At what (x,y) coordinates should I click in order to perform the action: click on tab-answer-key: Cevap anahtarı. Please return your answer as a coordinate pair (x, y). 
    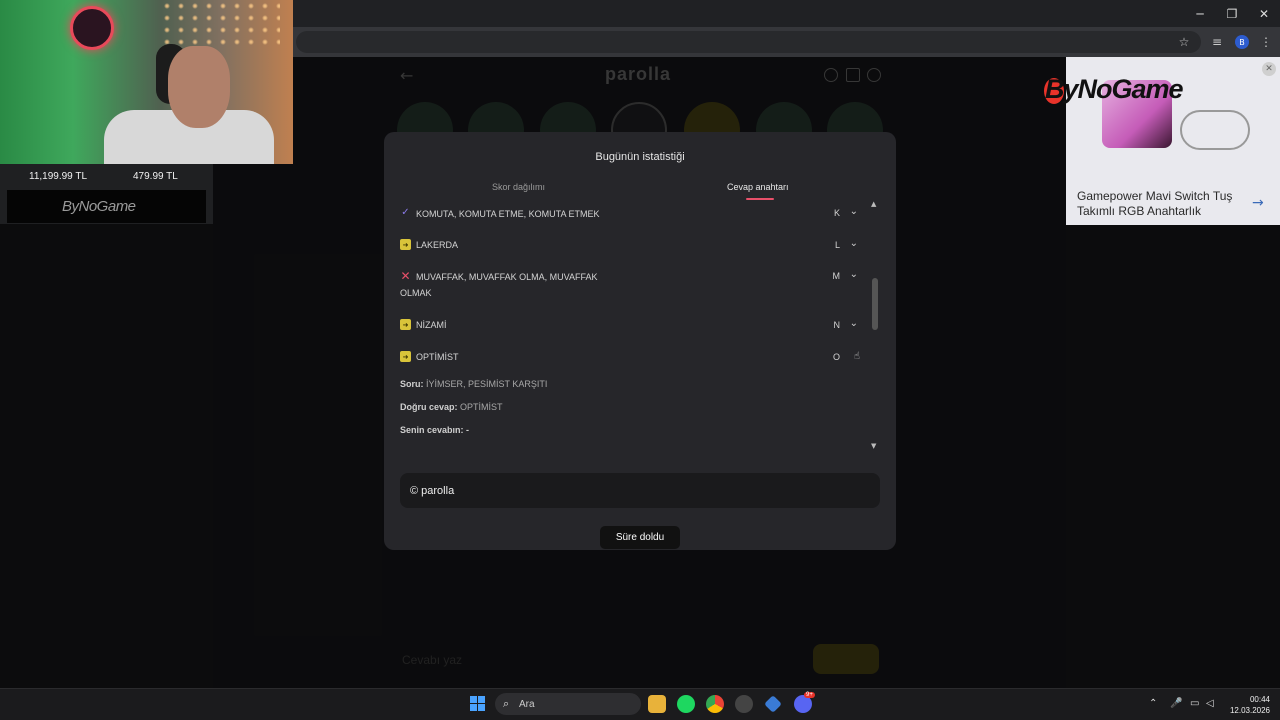
    Looking at the image, I should click on (758, 187).